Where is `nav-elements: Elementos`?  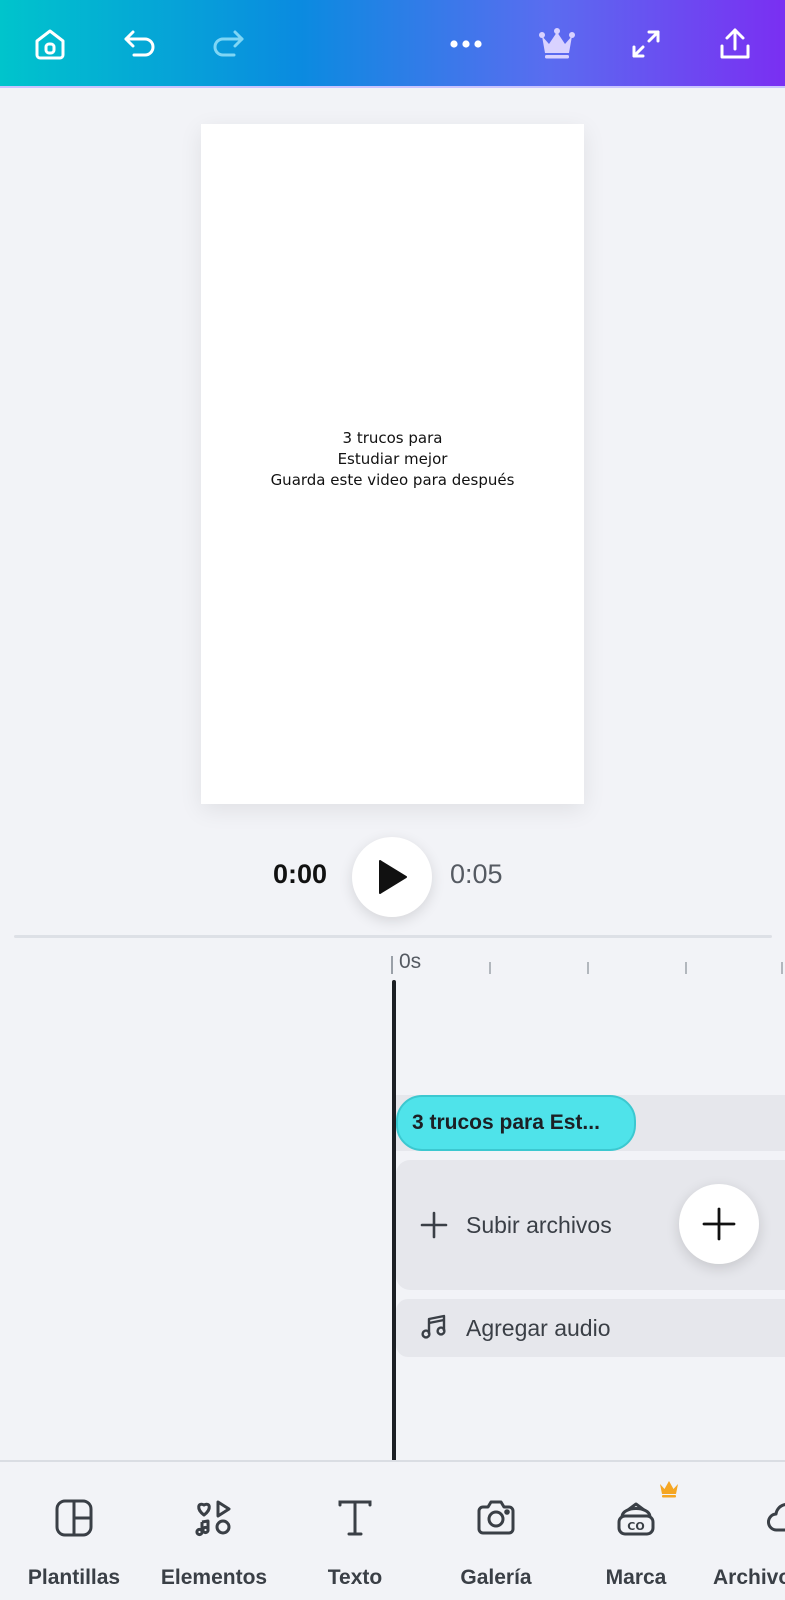 nav-elements: Elementos is located at coordinates (214, 1531).